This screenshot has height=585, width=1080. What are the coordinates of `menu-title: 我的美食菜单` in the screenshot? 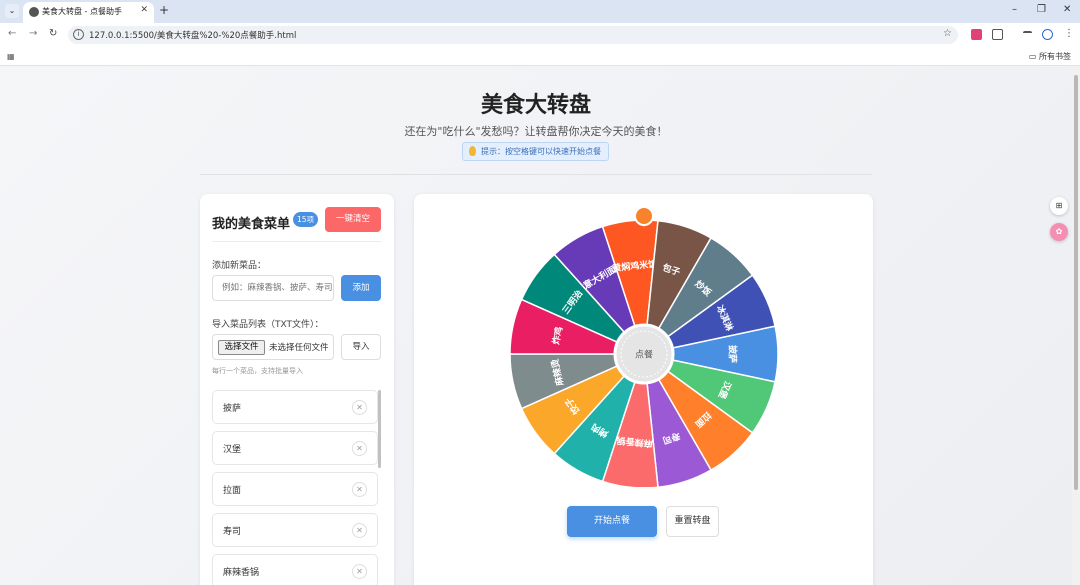 It's located at (251, 224).